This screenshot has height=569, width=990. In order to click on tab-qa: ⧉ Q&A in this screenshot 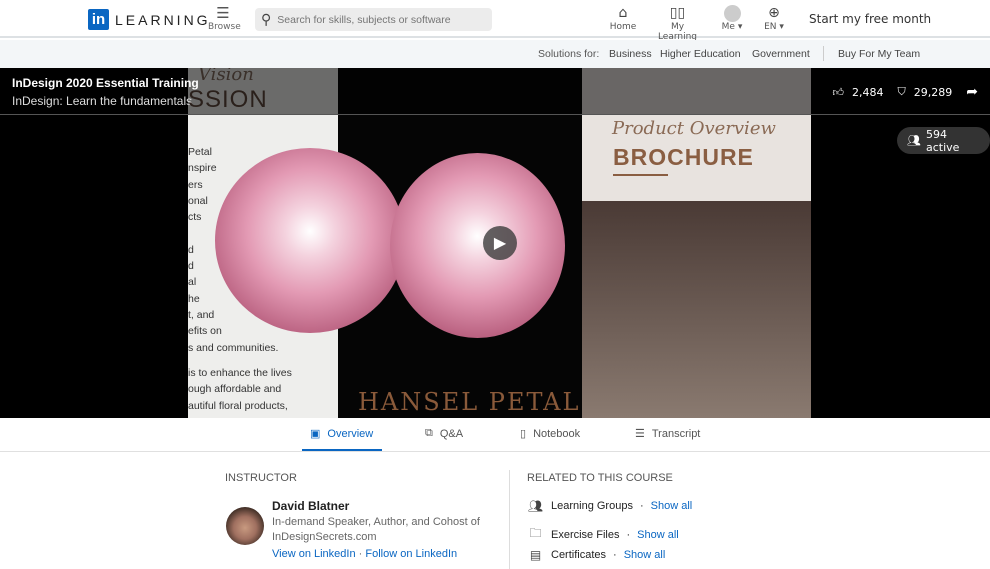, I will do `click(444, 433)`.